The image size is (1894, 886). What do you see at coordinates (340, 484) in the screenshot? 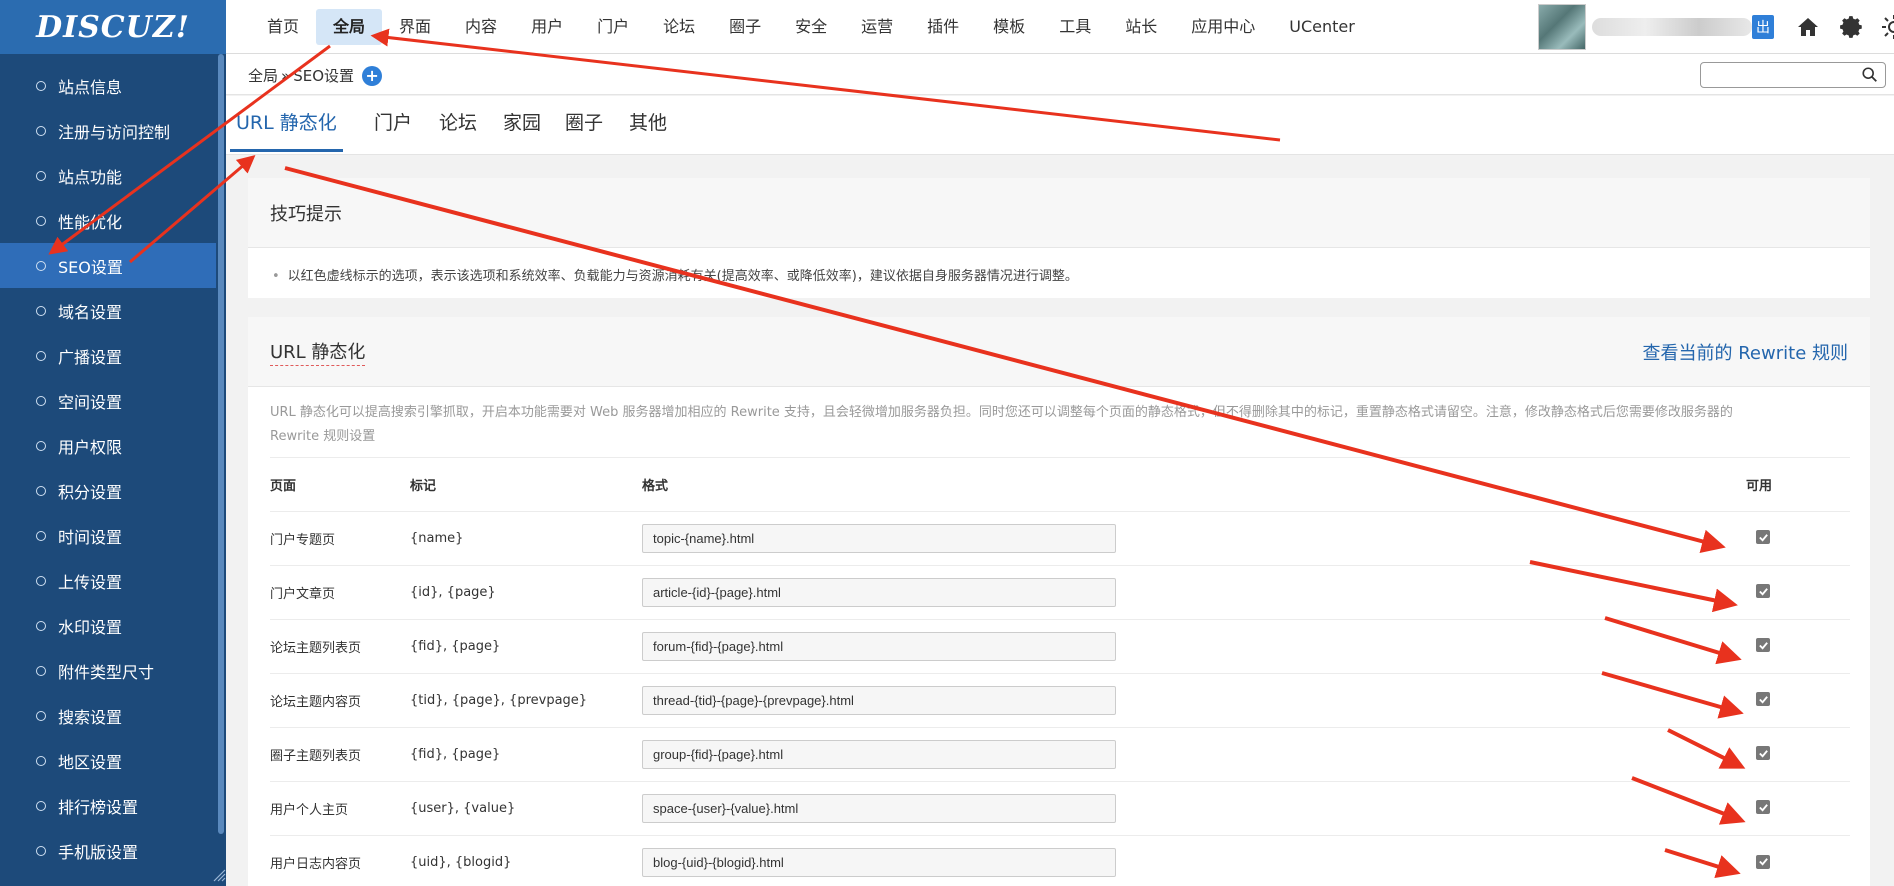
I see `col-page: 页面` at bounding box center [340, 484].